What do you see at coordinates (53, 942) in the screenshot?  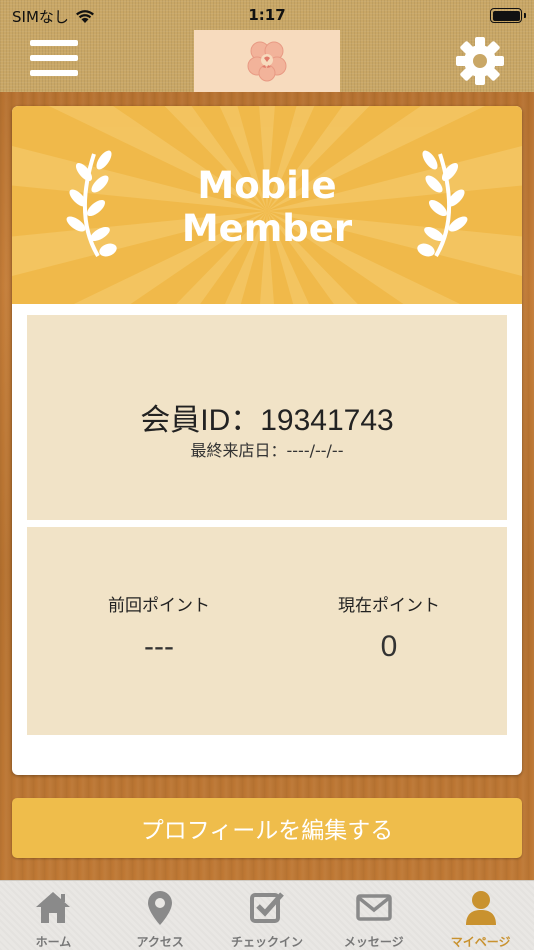 I see `tab-home-label: ホーム` at bounding box center [53, 942].